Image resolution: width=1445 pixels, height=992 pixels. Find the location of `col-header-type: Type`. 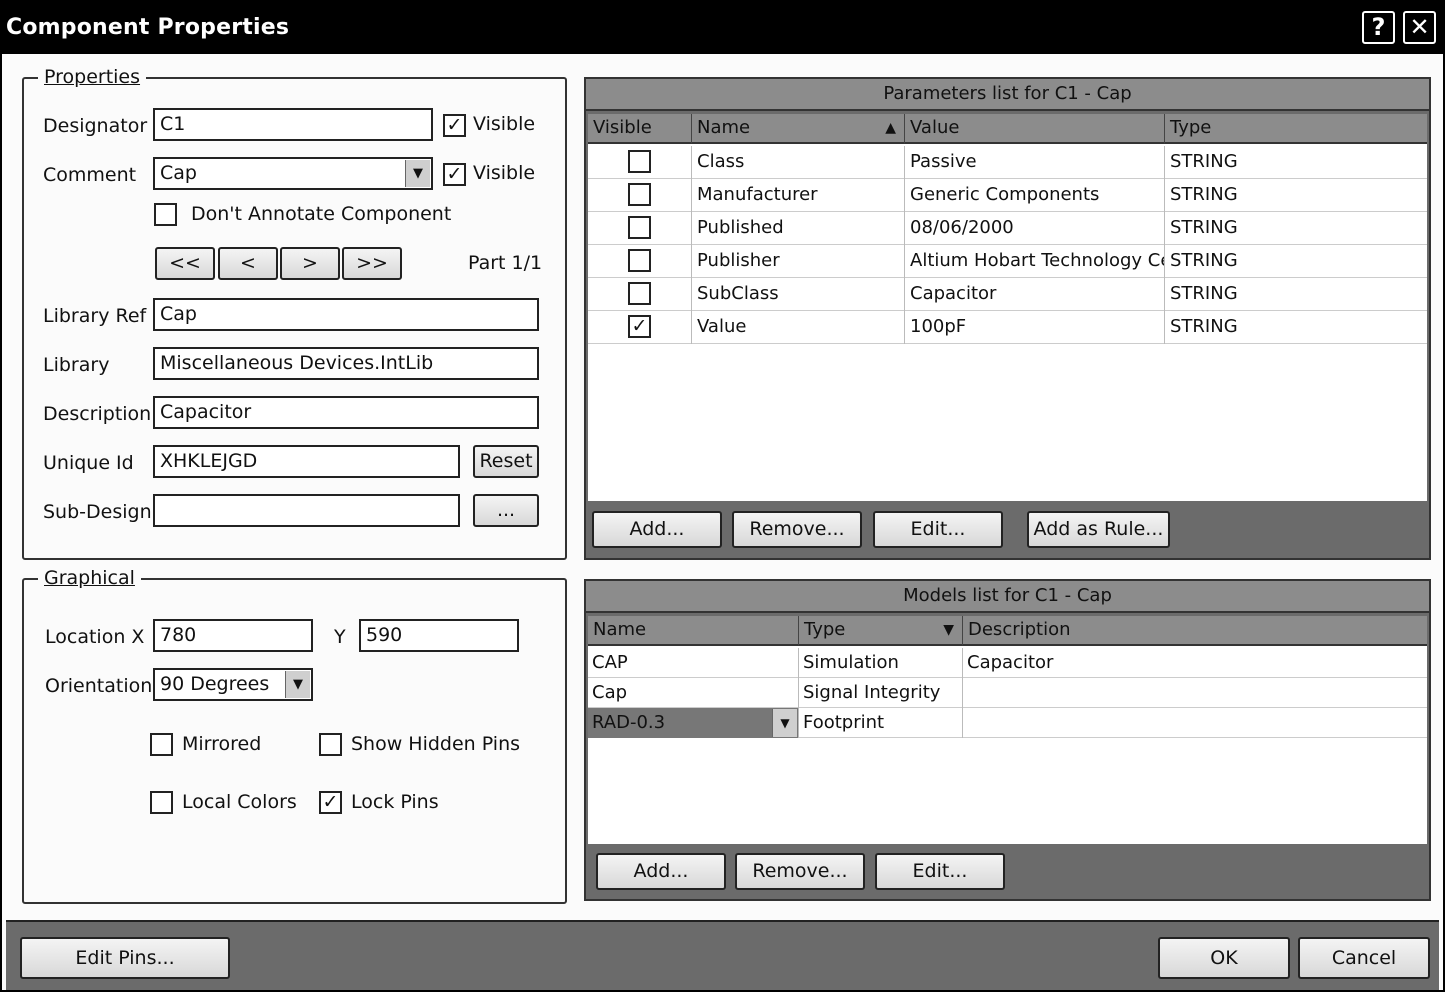

col-header-type: Type is located at coordinates (1296, 129).